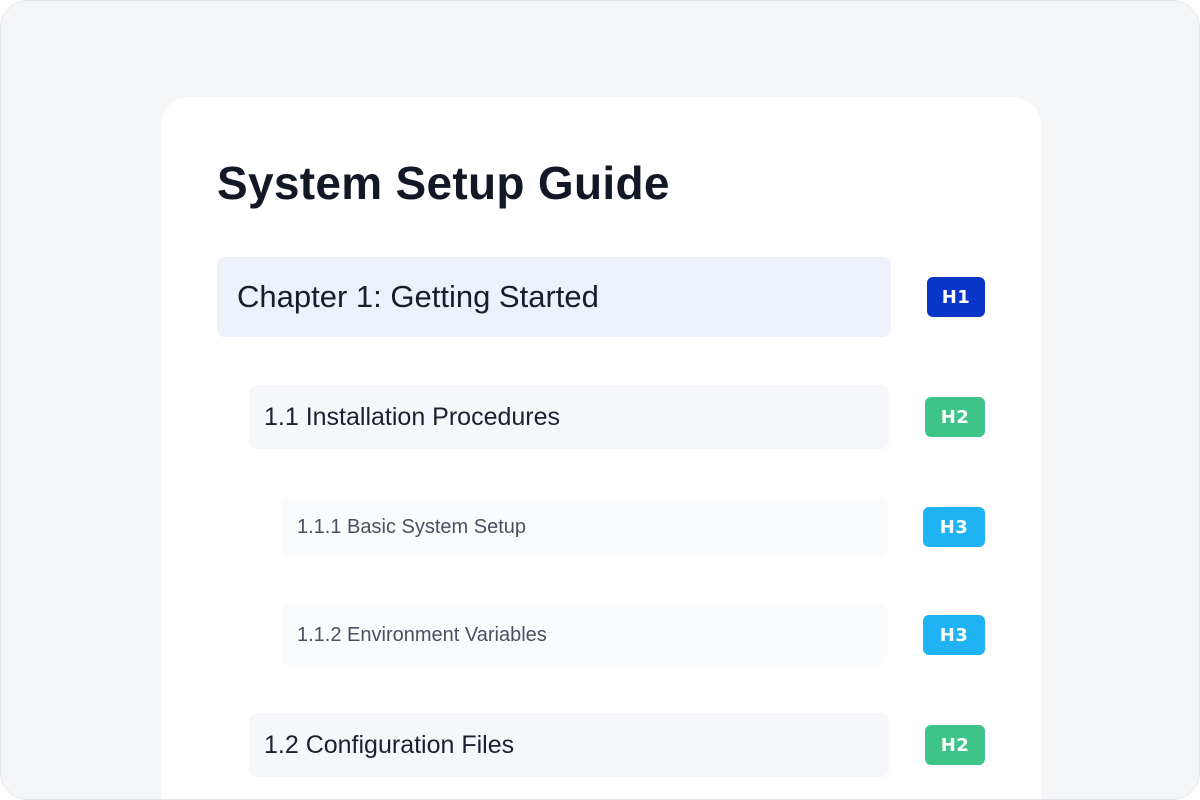 This screenshot has width=1200, height=800. What do you see at coordinates (569, 417) in the screenshot?
I see `outline-item-h2: 1.1 Installation Procedures` at bounding box center [569, 417].